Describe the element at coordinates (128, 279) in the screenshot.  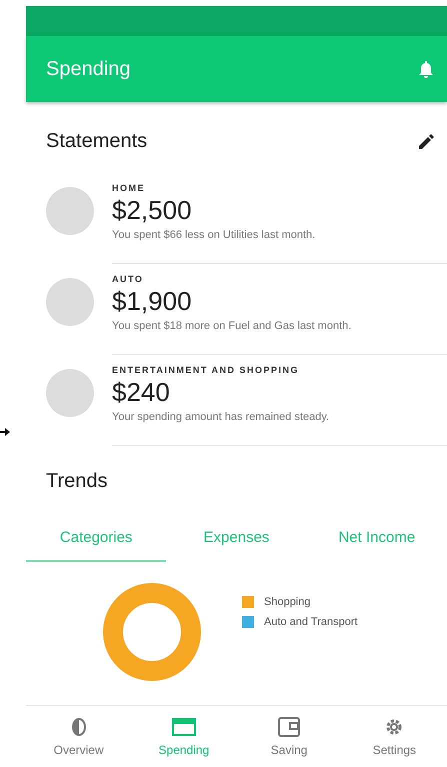
I see `category-label: AUTO` at that location.